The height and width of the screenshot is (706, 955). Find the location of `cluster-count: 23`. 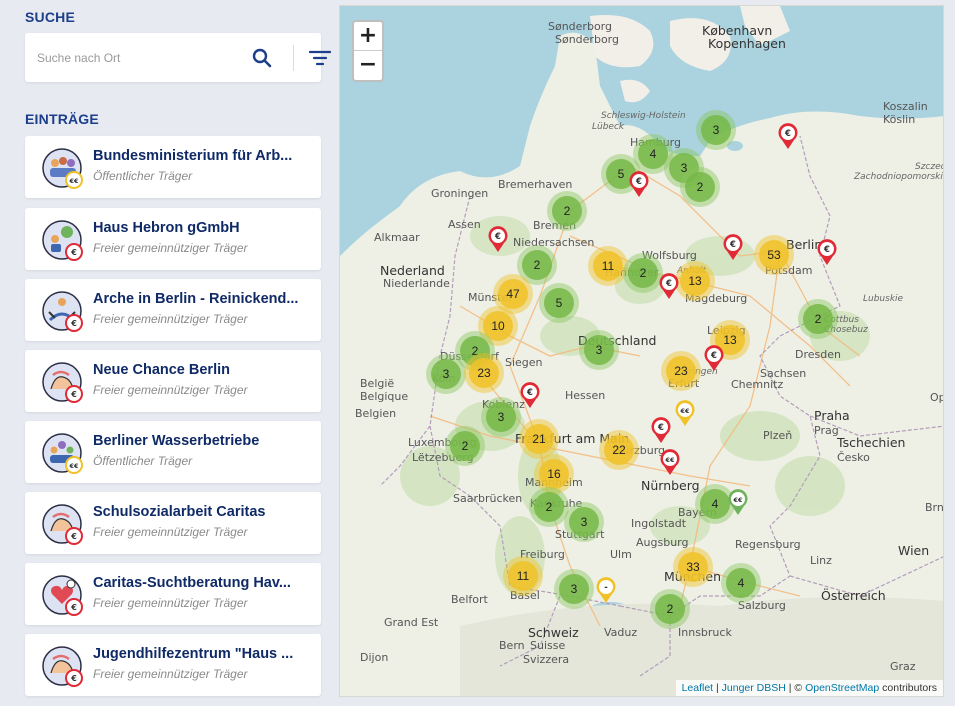

cluster-count: 23 is located at coordinates (681, 371).